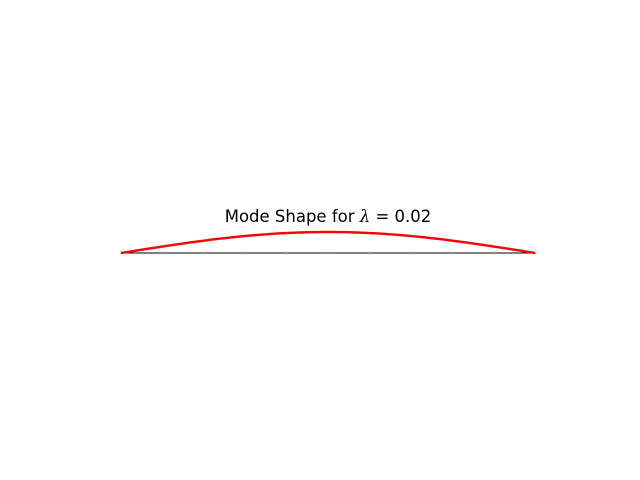  What do you see at coordinates (292, 216) in the screenshot?
I see `chart-title-text: Mode Shape for` at bounding box center [292, 216].